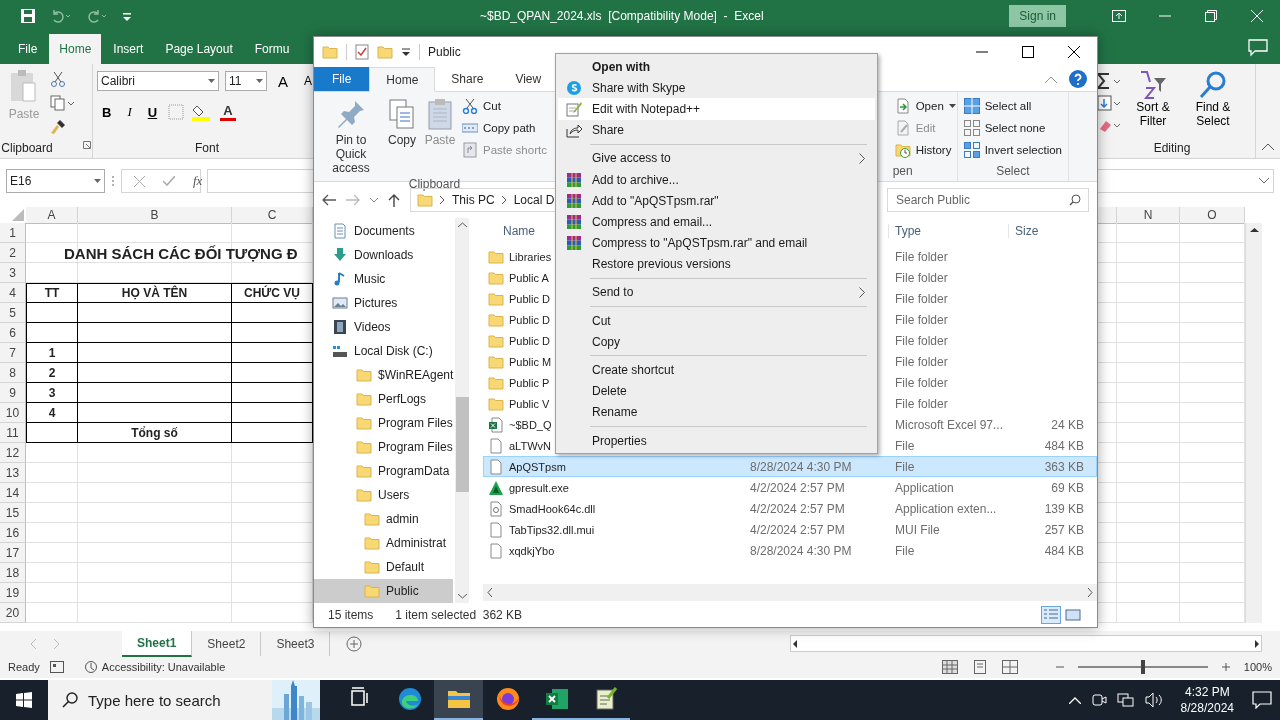  Describe the element at coordinates (1172, 148) in the screenshot. I see `group-label: Editing` at that location.